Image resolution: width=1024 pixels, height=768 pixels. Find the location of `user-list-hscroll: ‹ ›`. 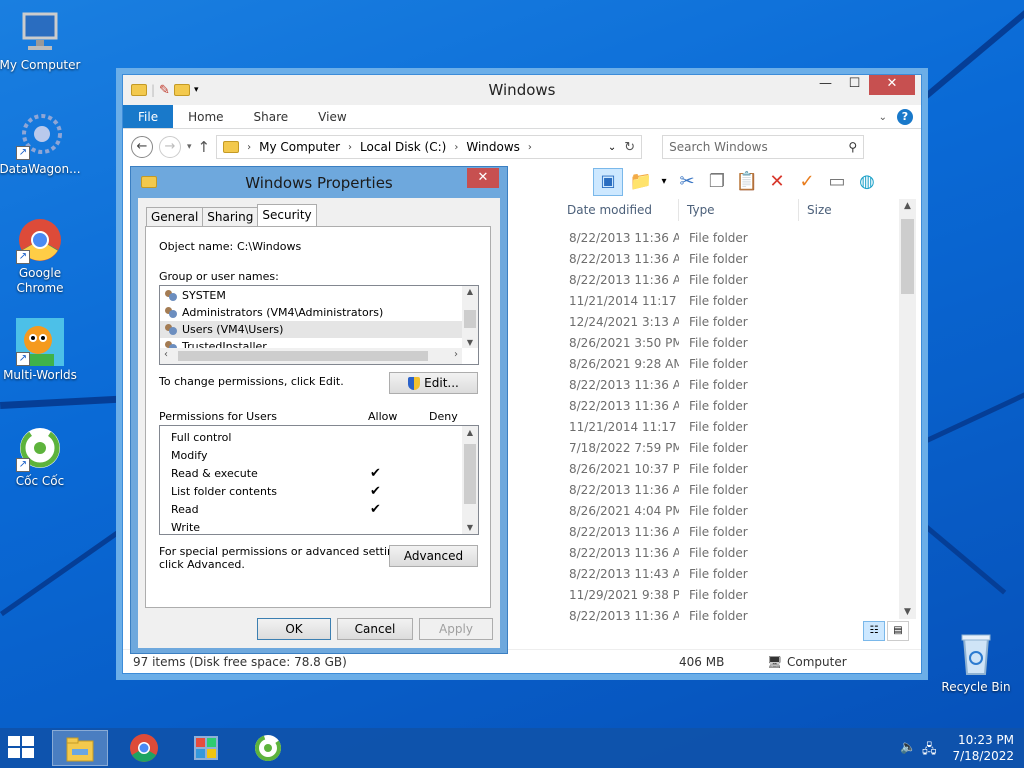

user-list-hscroll: ‹ › is located at coordinates (311, 356).